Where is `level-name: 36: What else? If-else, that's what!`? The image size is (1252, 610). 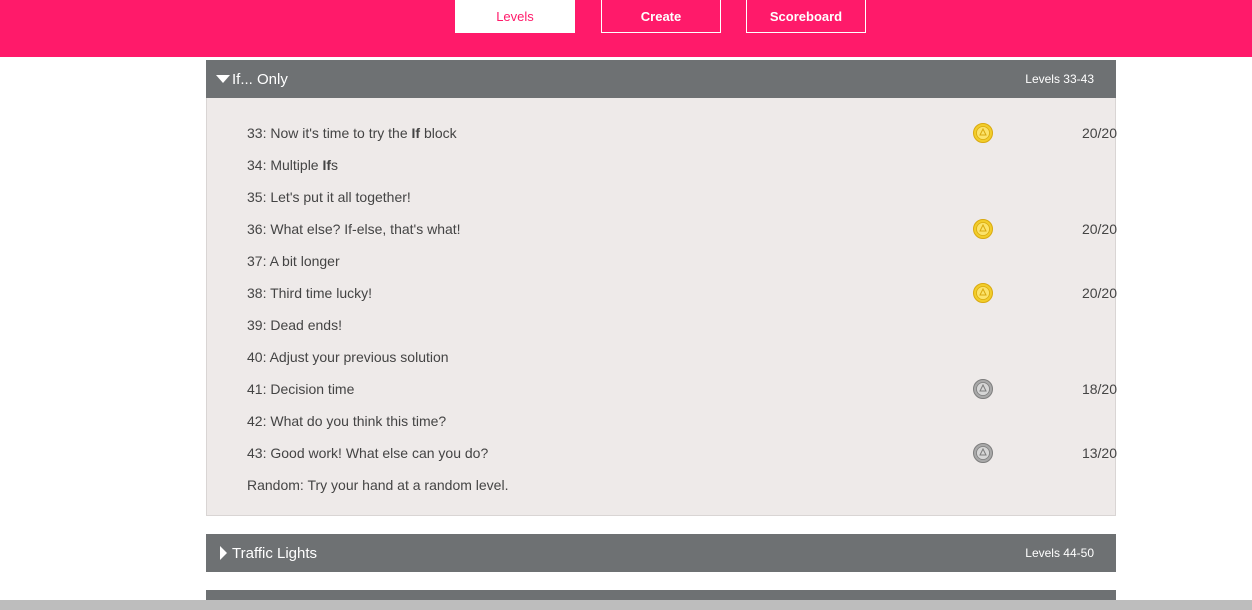 level-name: 36: What else? If-else, that's what! is located at coordinates (354, 229).